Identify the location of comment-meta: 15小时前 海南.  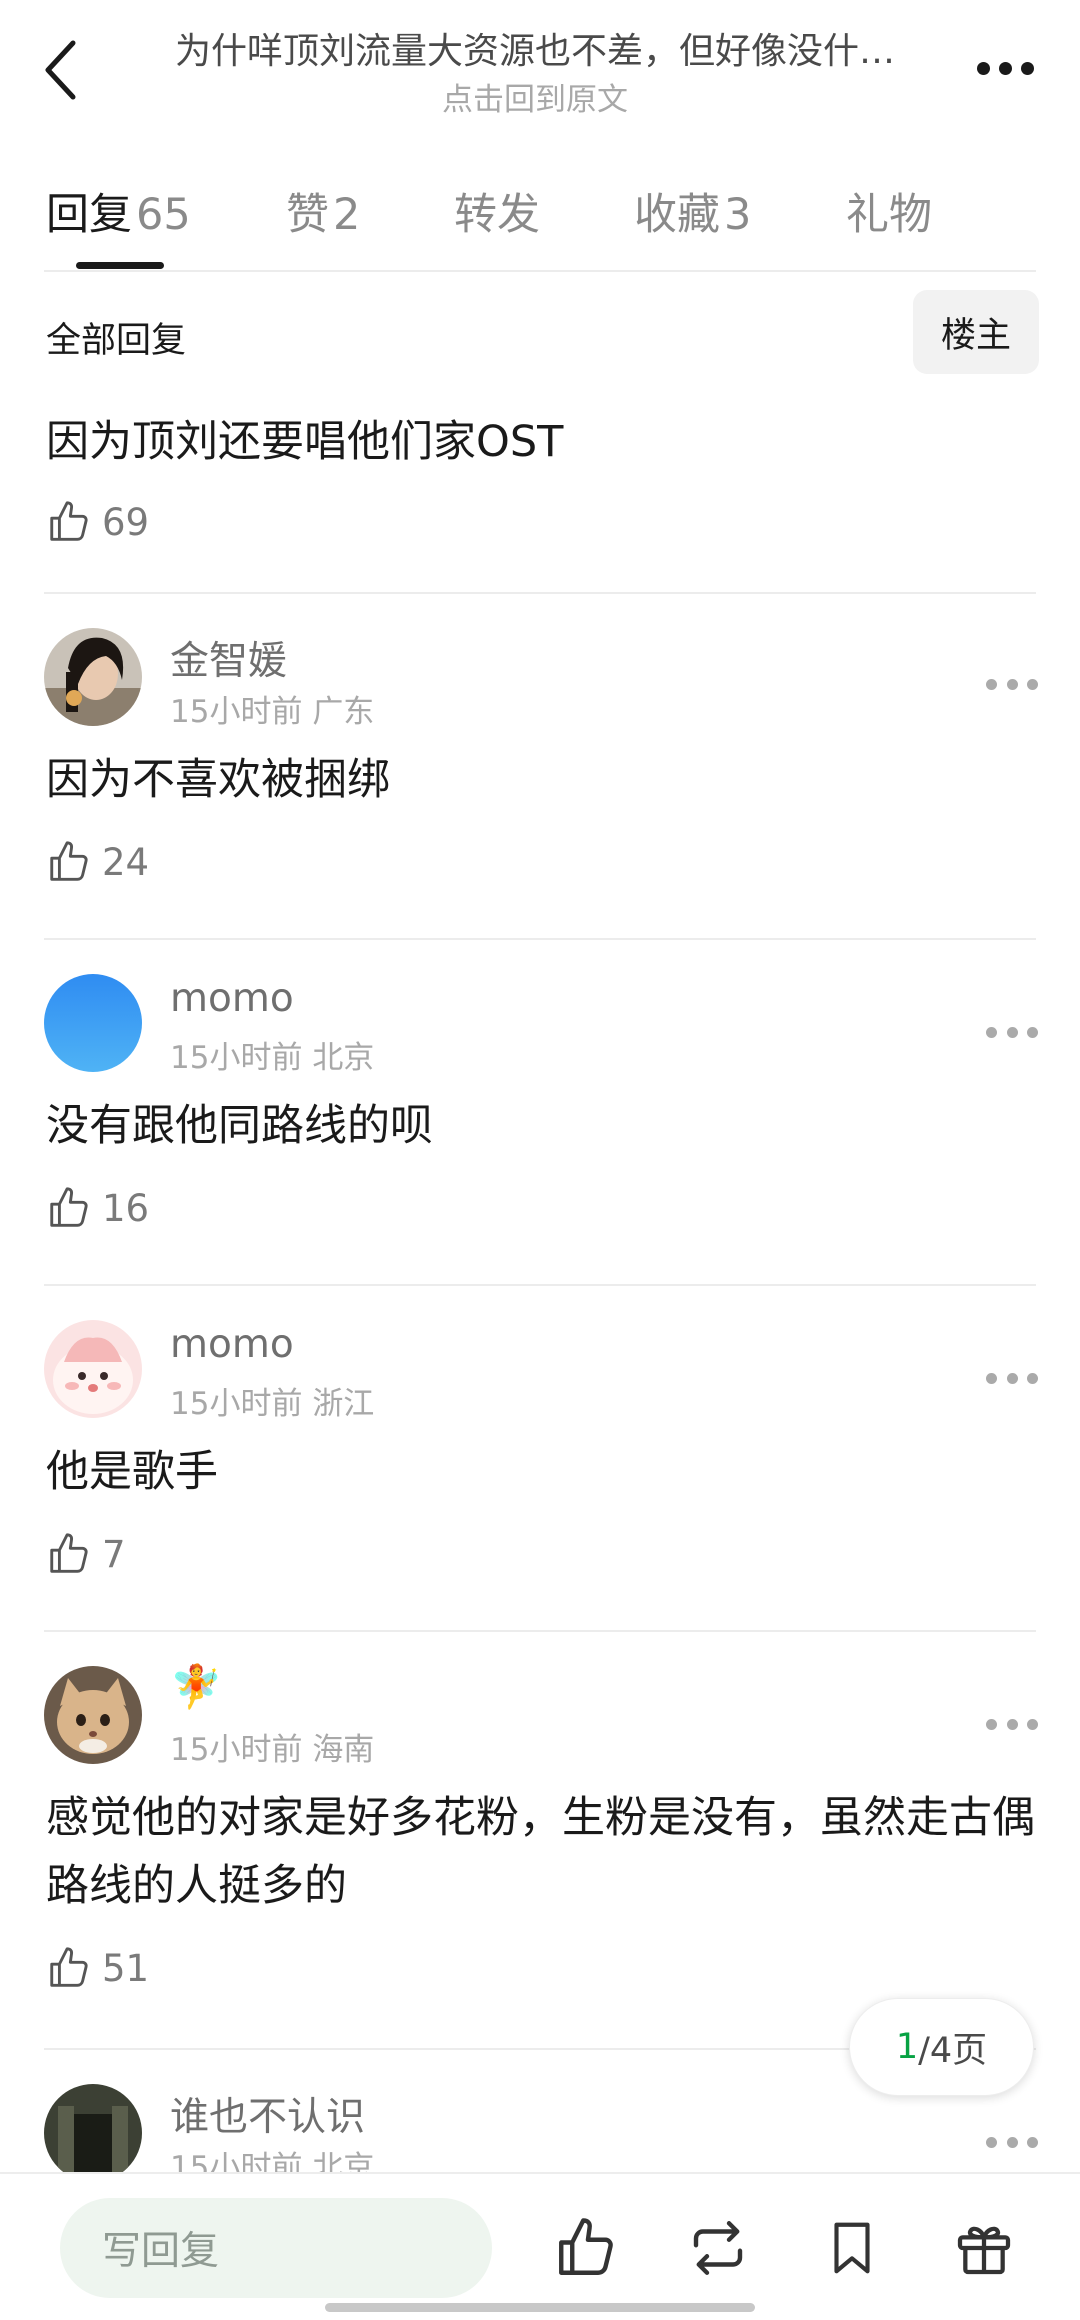
(272, 1746).